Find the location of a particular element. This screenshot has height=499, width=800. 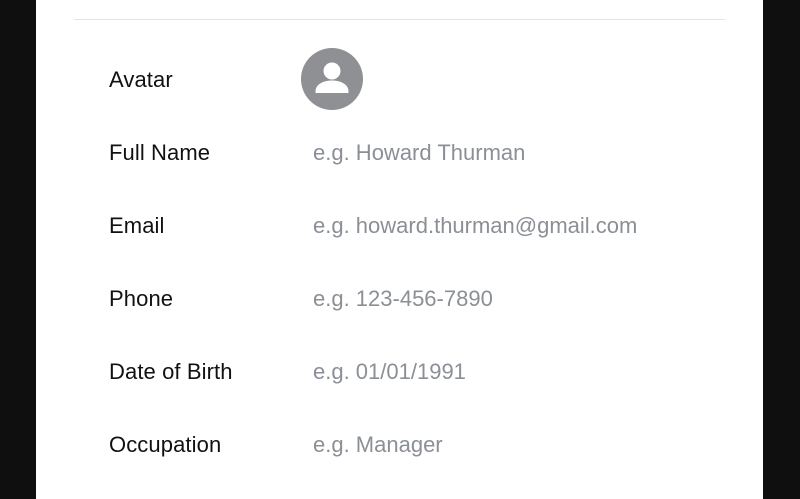

full-name-label: Full Name is located at coordinates (160, 152).